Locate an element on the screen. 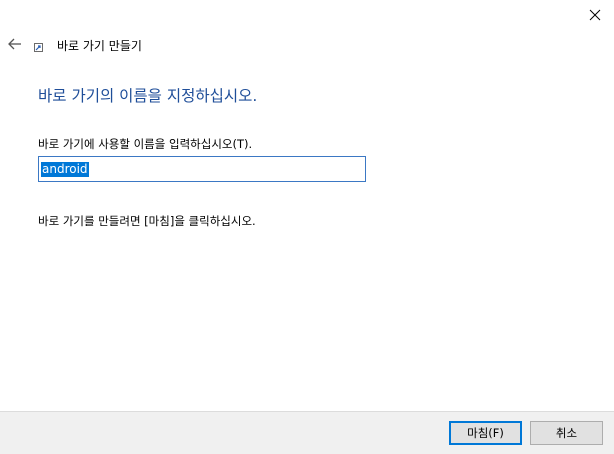 The image size is (614, 454). close-icon is located at coordinates (595, 15).